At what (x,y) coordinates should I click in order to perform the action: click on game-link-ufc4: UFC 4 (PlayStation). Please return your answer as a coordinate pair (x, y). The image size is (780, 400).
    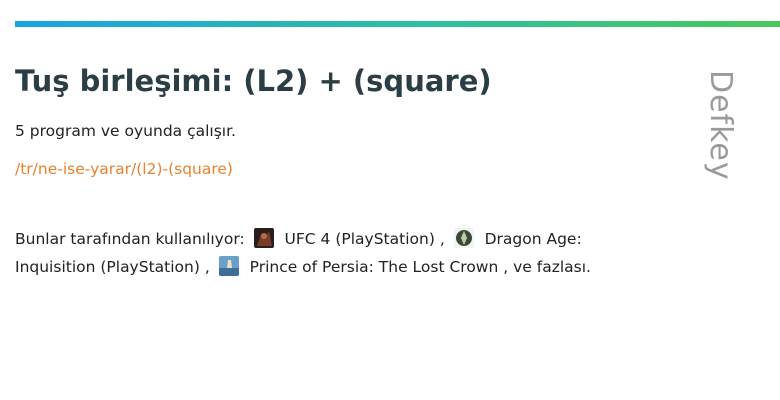
    Looking at the image, I should click on (360, 239).